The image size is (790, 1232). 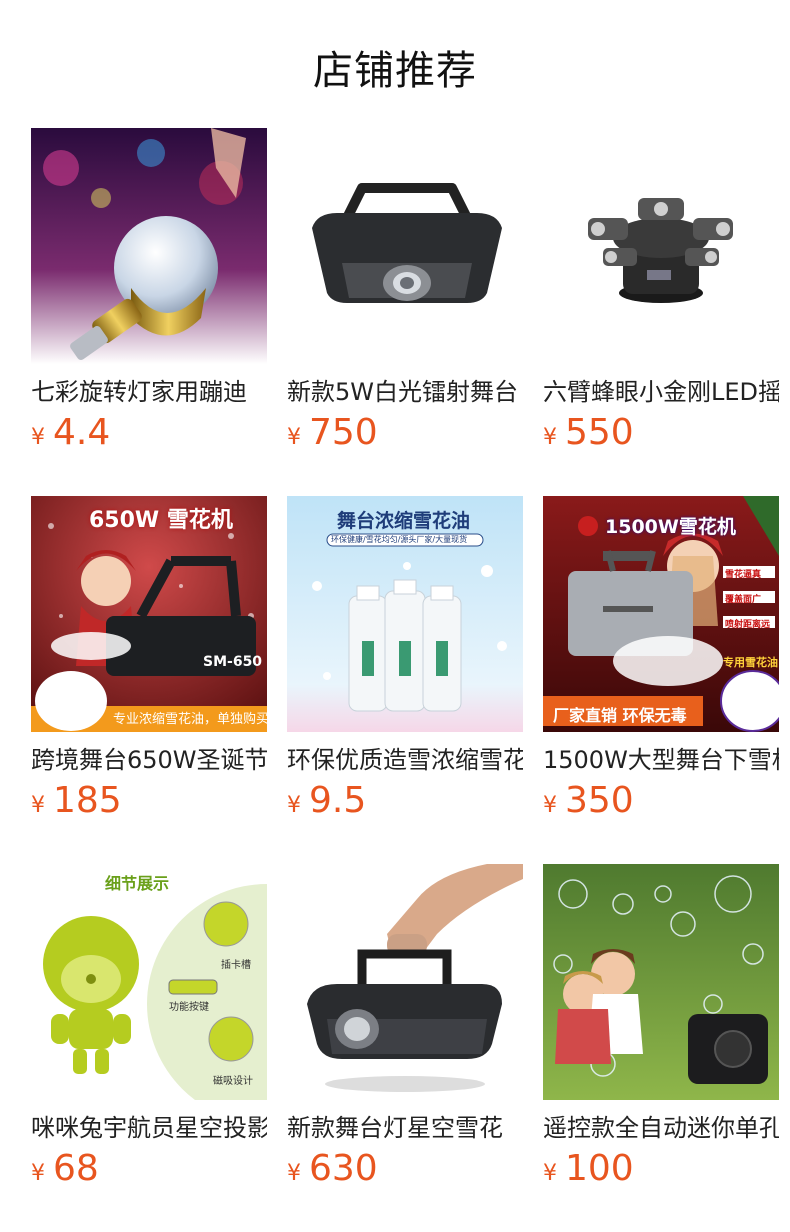 What do you see at coordinates (405, 392) in the screenshot?
I see `product-name: 新款5W白光镭射舞台` at bounding box center [405, 392].